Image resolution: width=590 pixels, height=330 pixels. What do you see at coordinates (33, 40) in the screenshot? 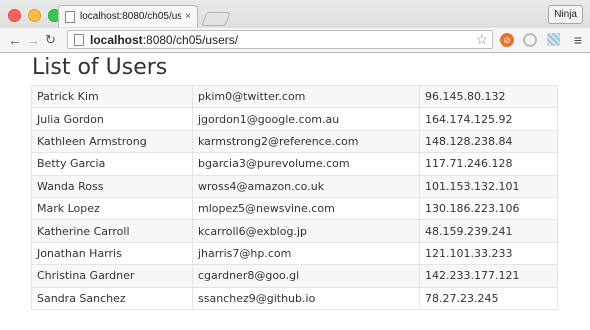
I see `forward-icon: →` at bounding box center [33, 40].